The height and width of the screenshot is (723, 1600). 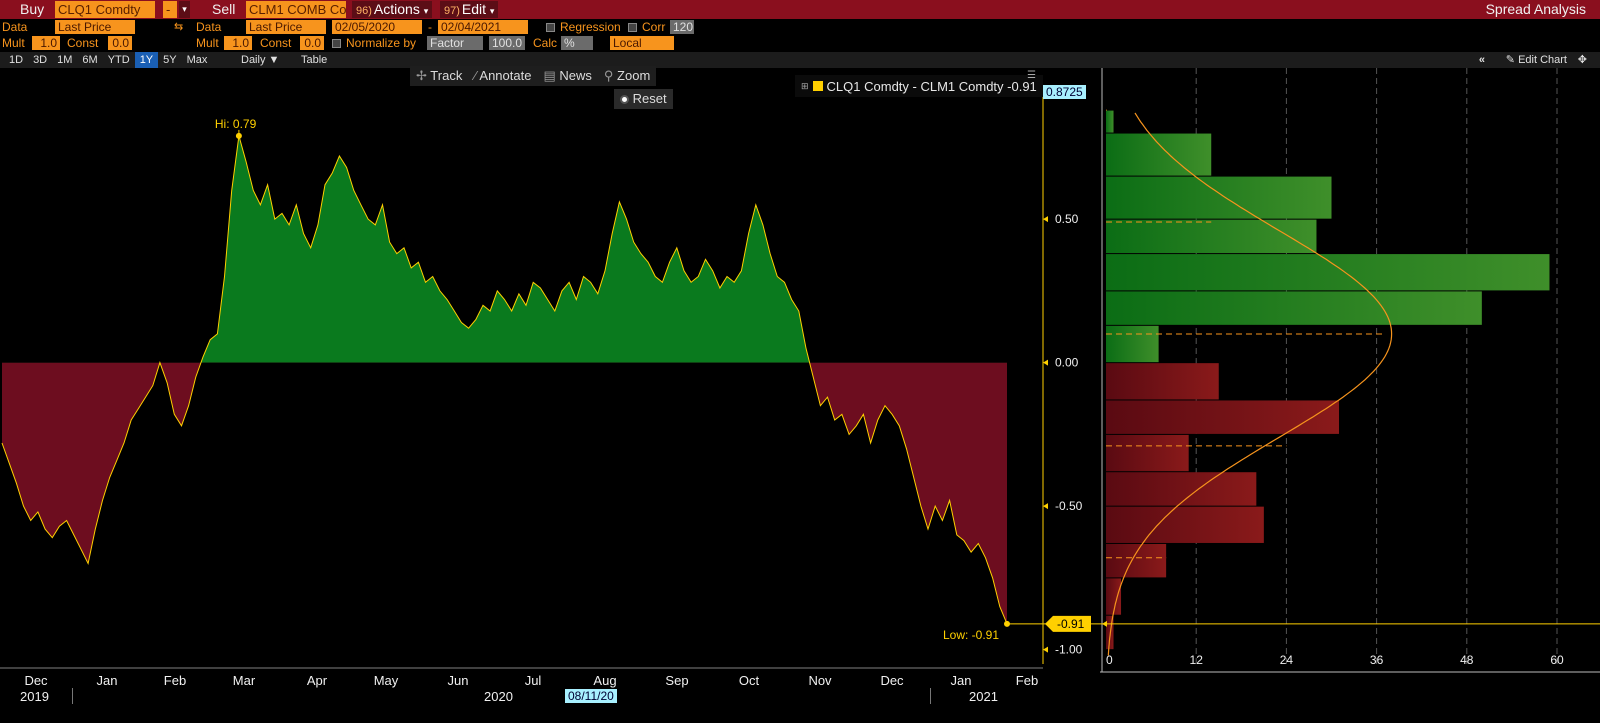 I want to click on normalize-method-field: Factor, so click(x=455, y=43).